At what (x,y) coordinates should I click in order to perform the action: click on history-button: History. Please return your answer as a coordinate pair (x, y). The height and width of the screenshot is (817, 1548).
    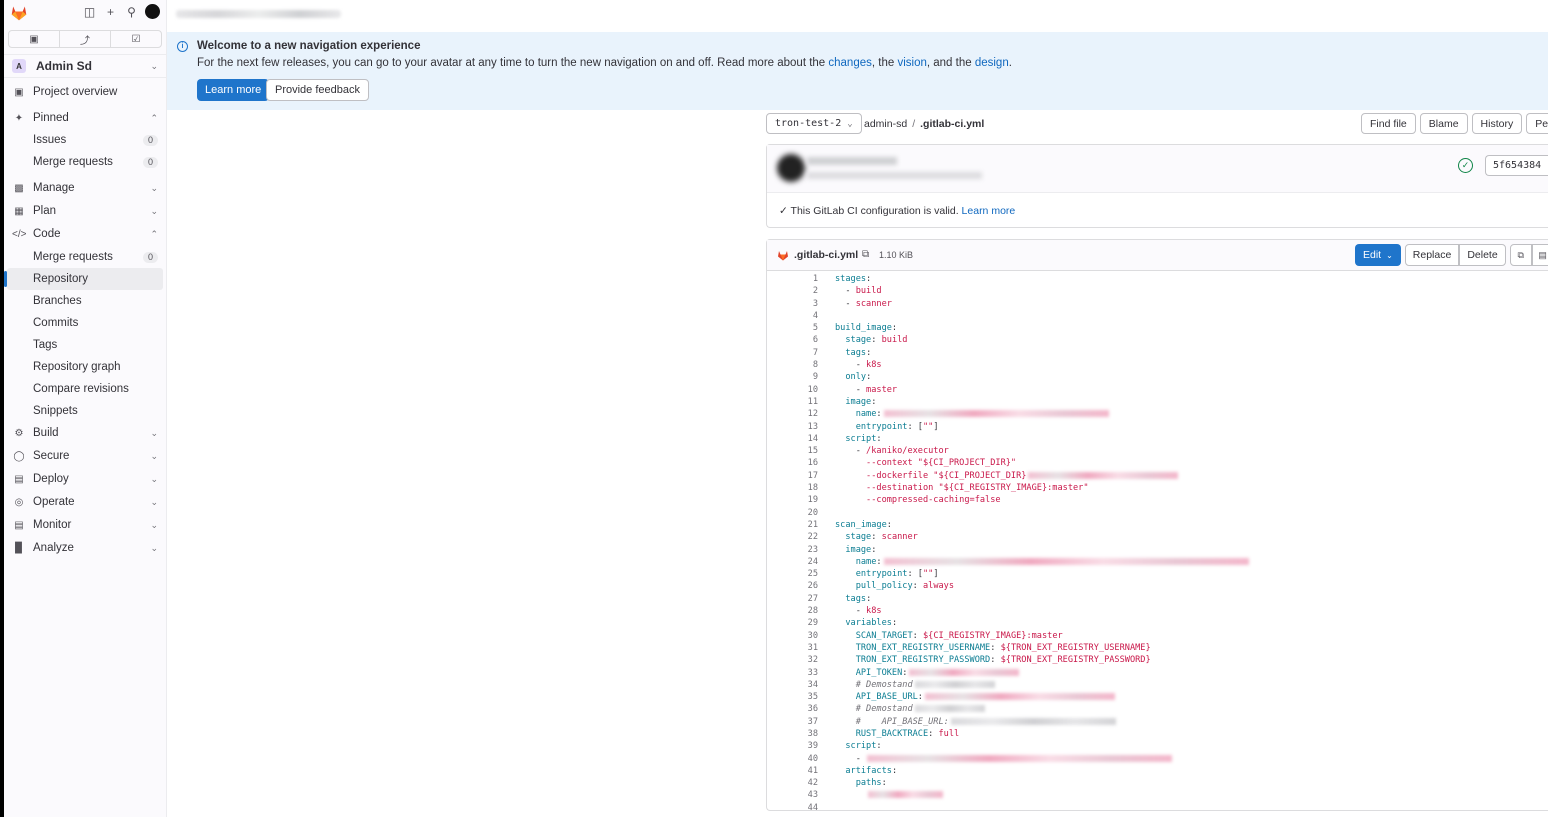
    Looking at the image, I should click on (1497, 123).